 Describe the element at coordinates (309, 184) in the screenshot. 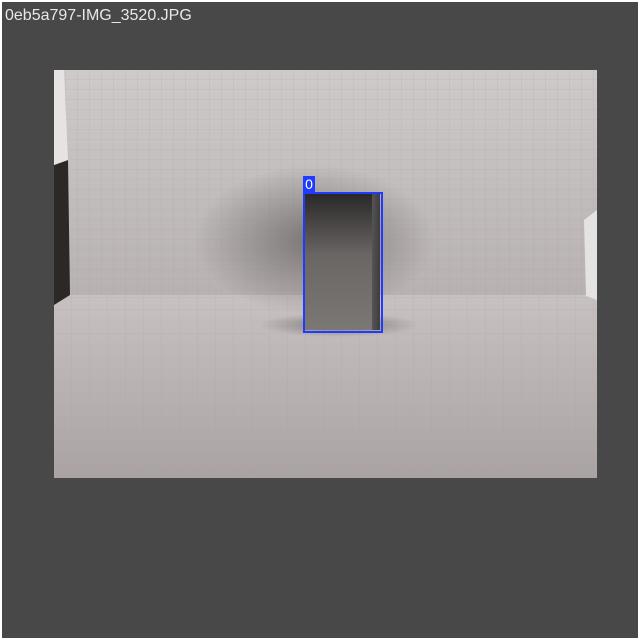

I see `detection-class-label: 0` at that location.